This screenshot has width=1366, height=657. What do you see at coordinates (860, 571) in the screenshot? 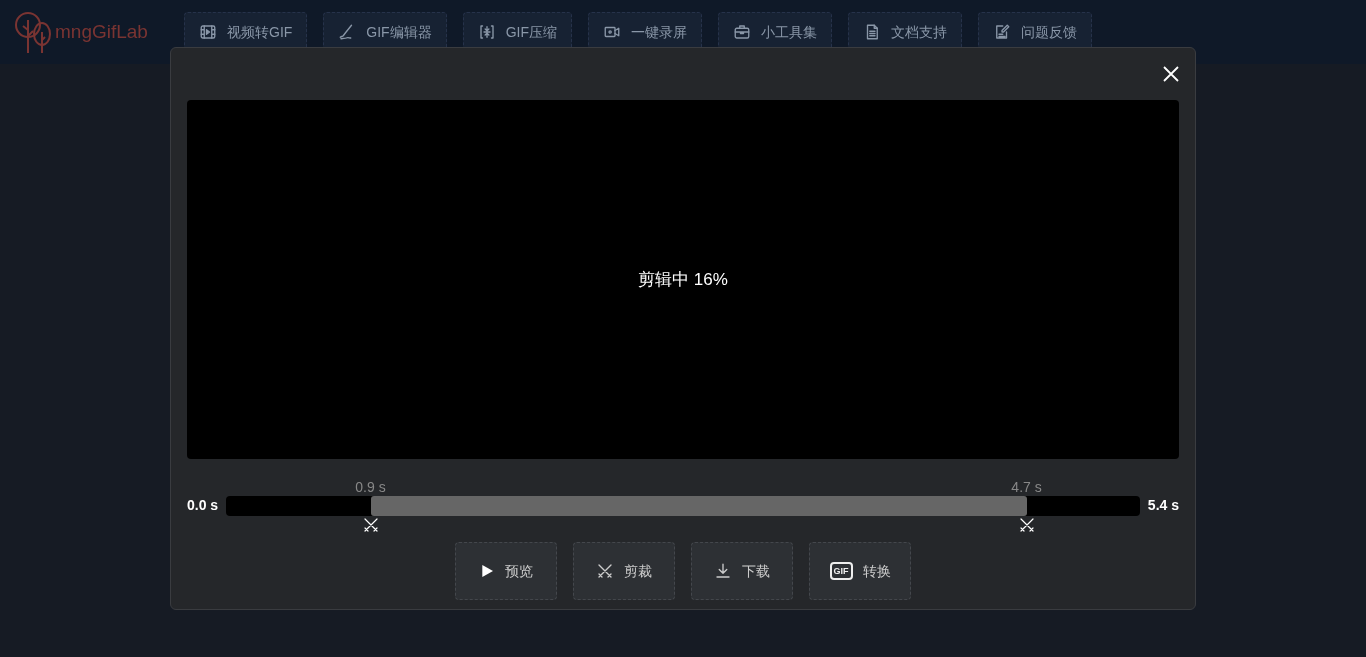
I see `action-button: GIF 转换` at bounding box center [860, 571].